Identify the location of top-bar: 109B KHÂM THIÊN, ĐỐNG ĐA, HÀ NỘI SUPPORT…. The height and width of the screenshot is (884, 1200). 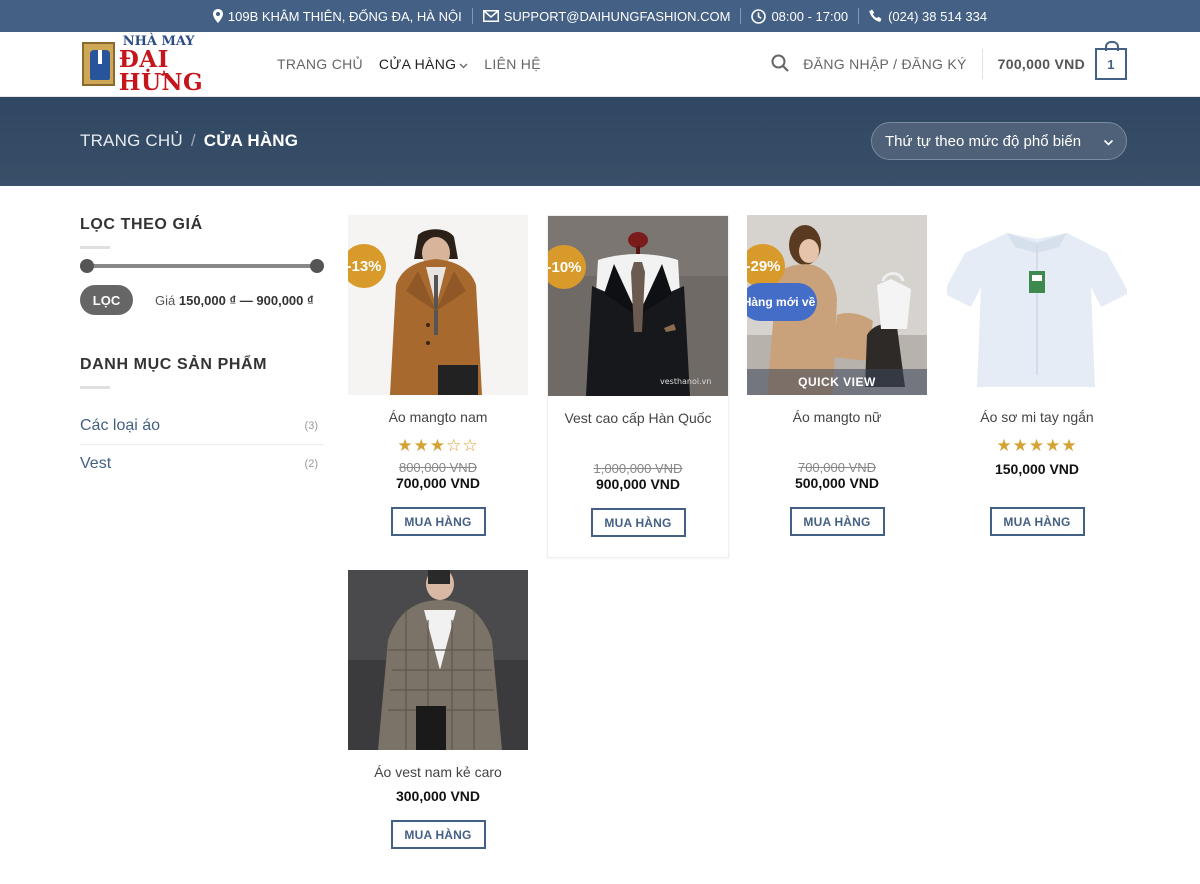
(600, 16).